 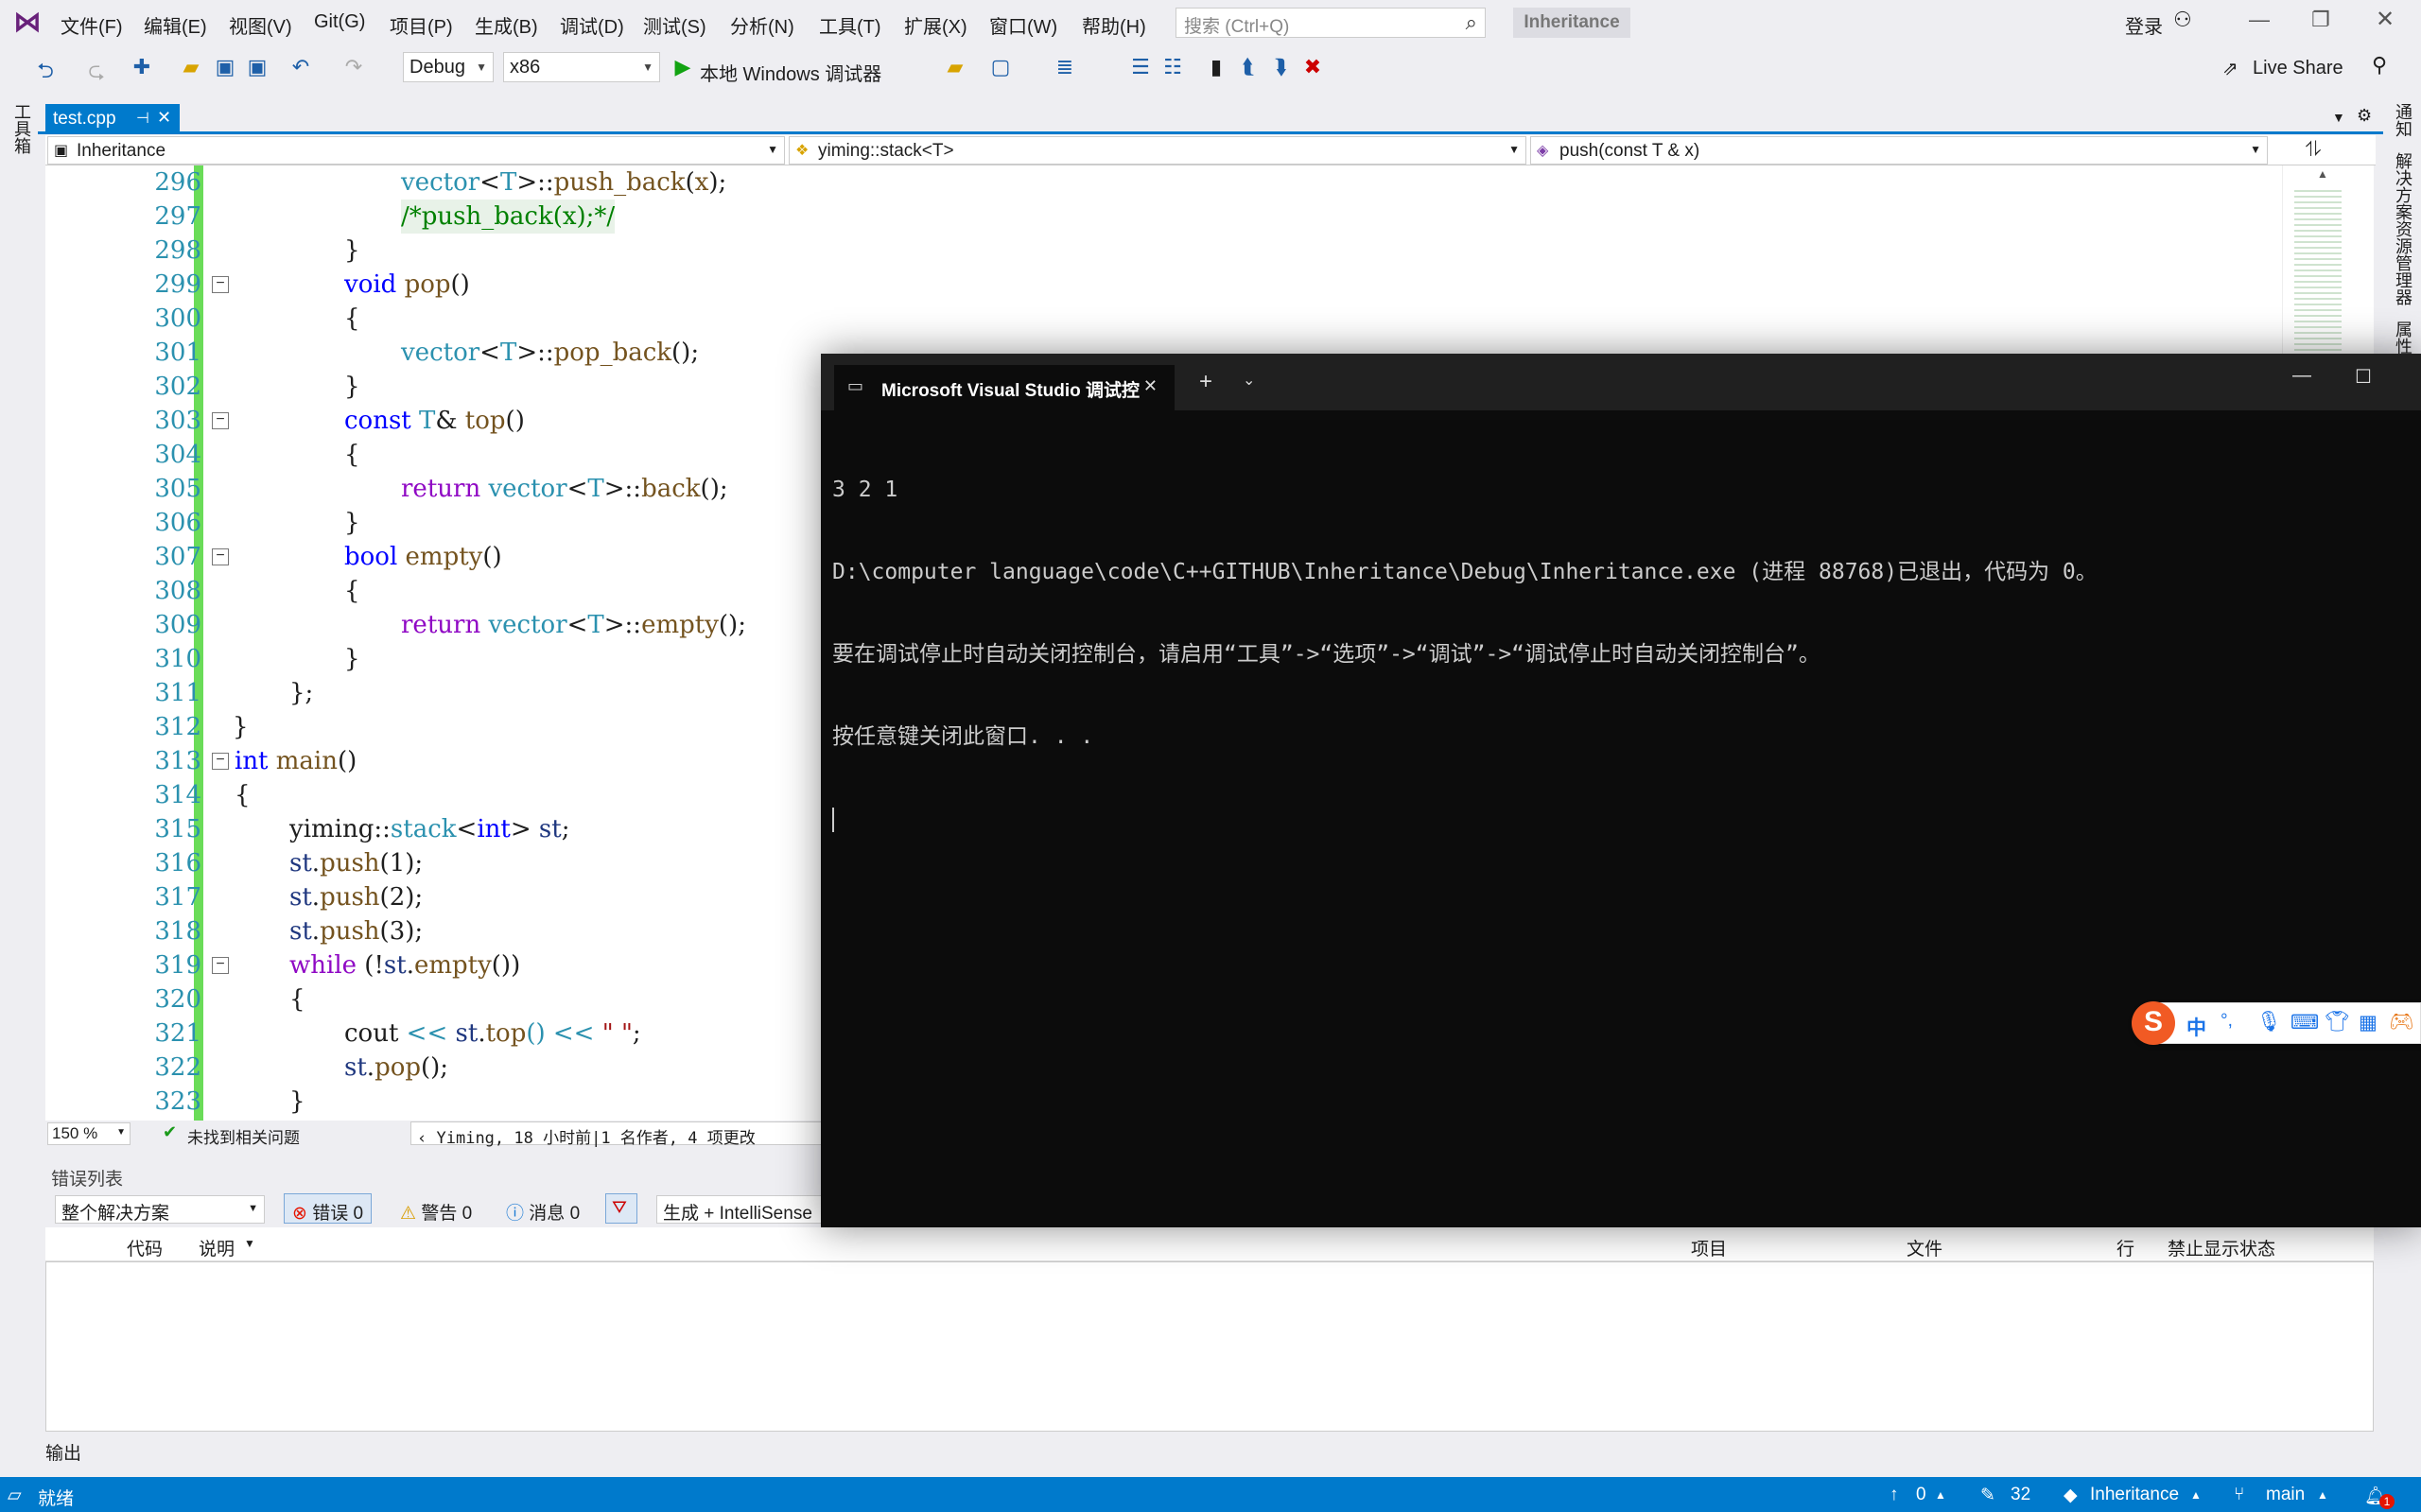 I want to click on project-select: ▣ Inheritance ▼, so click(x=416, y=150).